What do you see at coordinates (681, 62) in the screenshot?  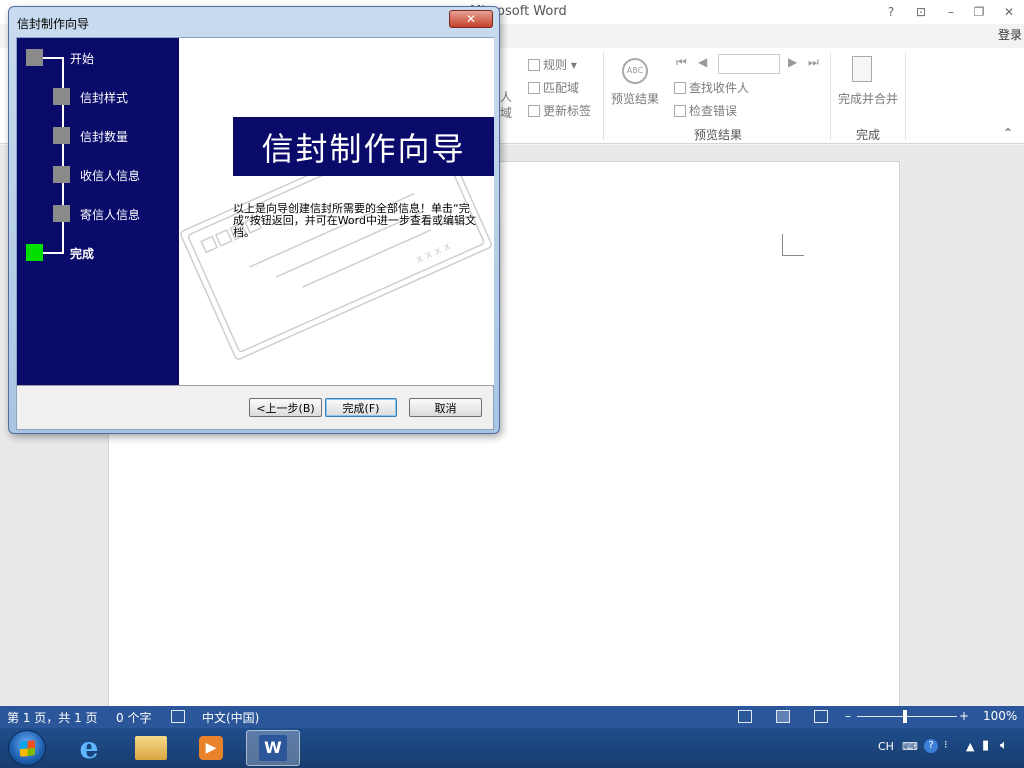 I see `first-record-button: ⏮` at bounding box center [681, 62].